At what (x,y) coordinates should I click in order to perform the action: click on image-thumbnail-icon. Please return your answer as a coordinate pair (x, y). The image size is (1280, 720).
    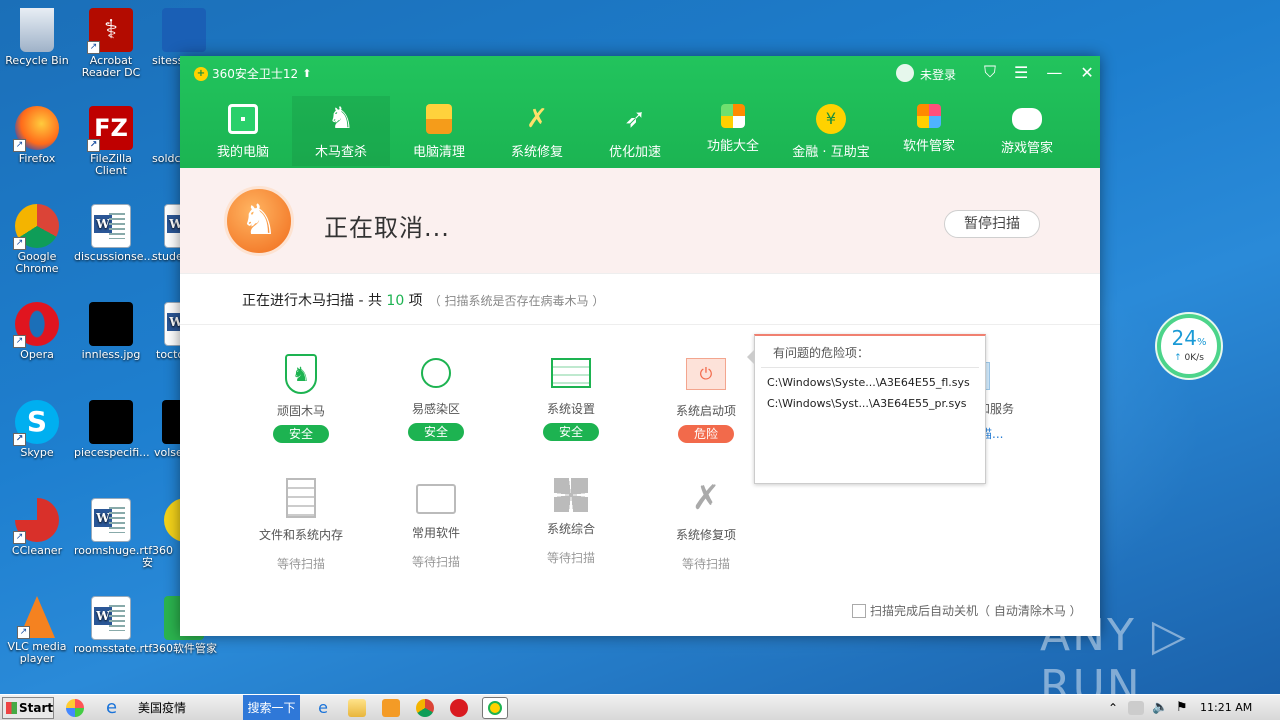
    Looking at the image, I should click on (111, 324).